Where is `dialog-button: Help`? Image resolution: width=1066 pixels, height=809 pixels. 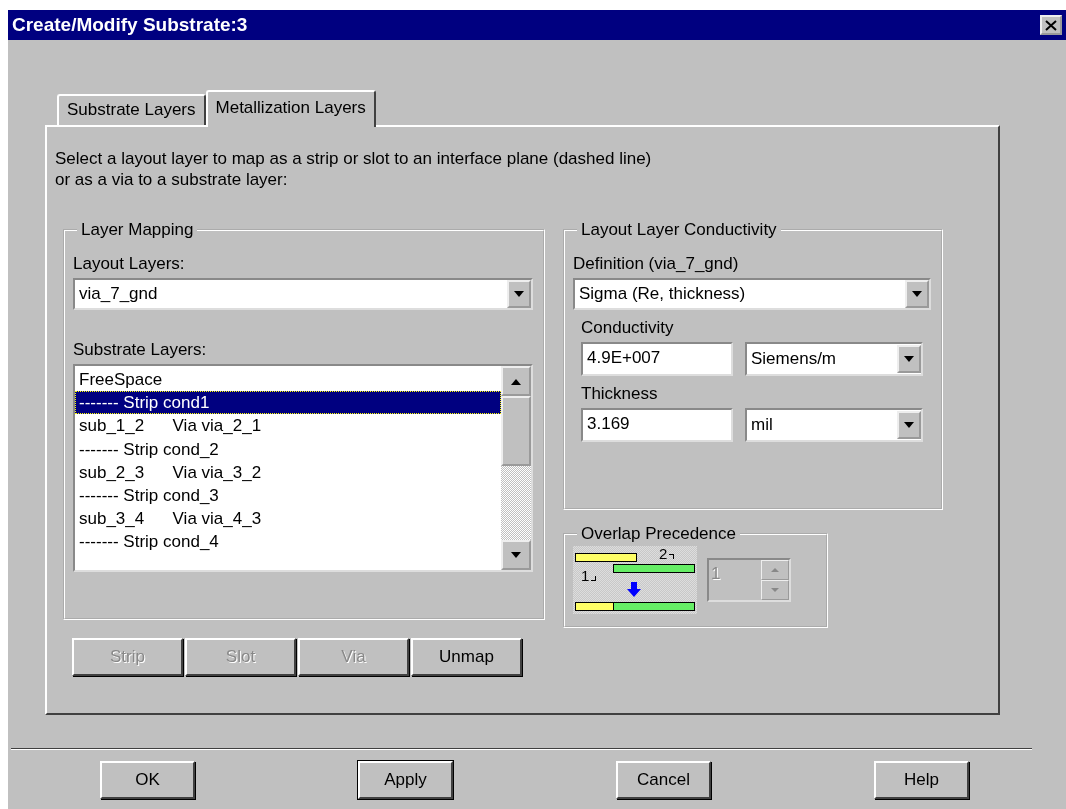 dialog-button: Help is located at coordinates (921, 780).